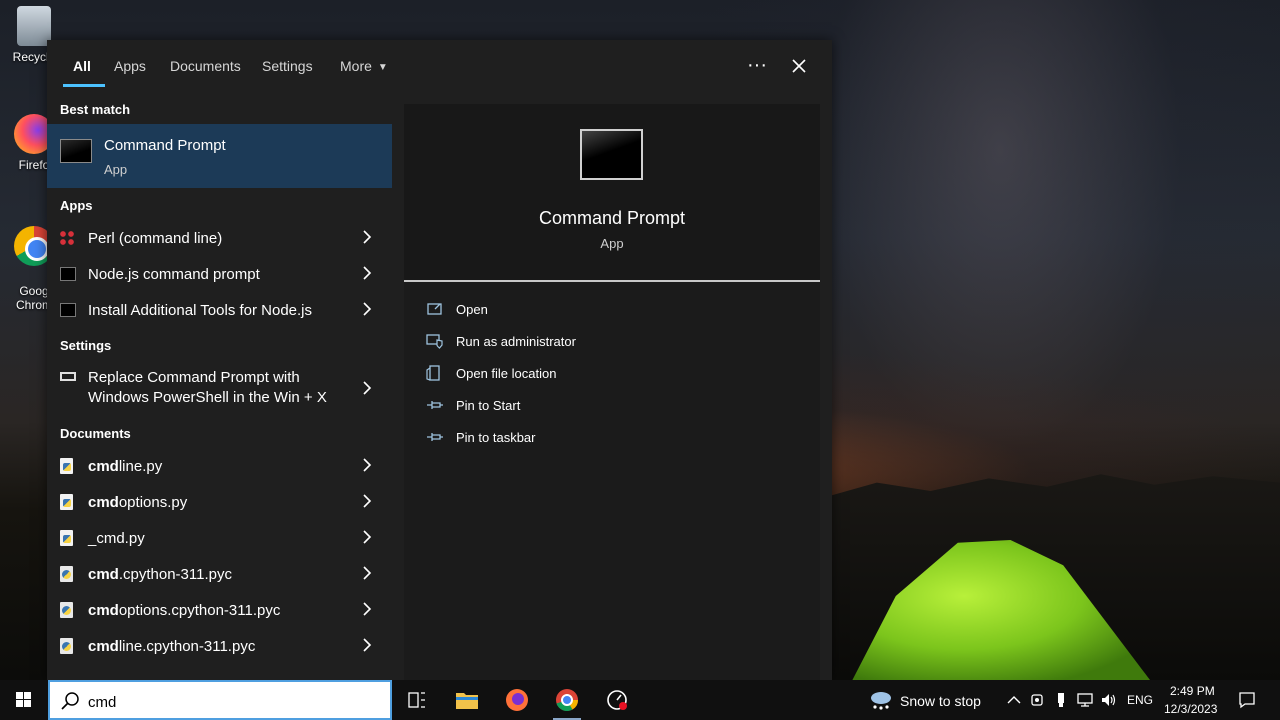 This screenshot has width=1280, height=720. What do you see at coordinates (233, 702) in the screenshot?
I see `search-input` at bounding box center [233, 702].